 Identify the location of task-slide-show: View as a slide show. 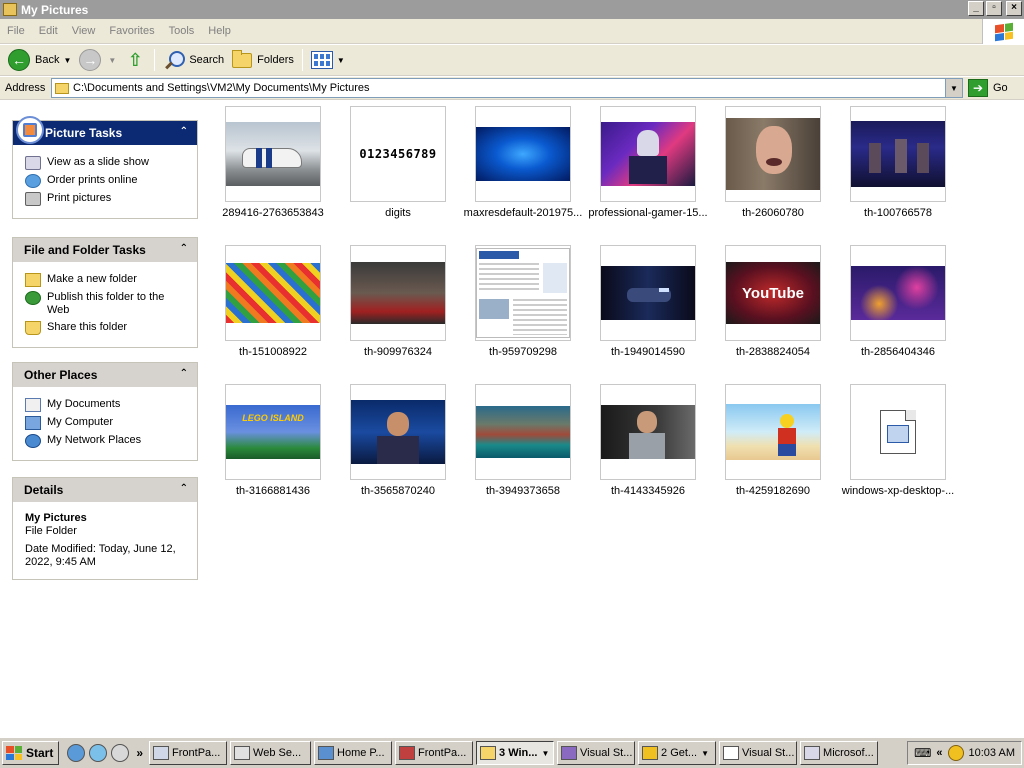
(111, 163).